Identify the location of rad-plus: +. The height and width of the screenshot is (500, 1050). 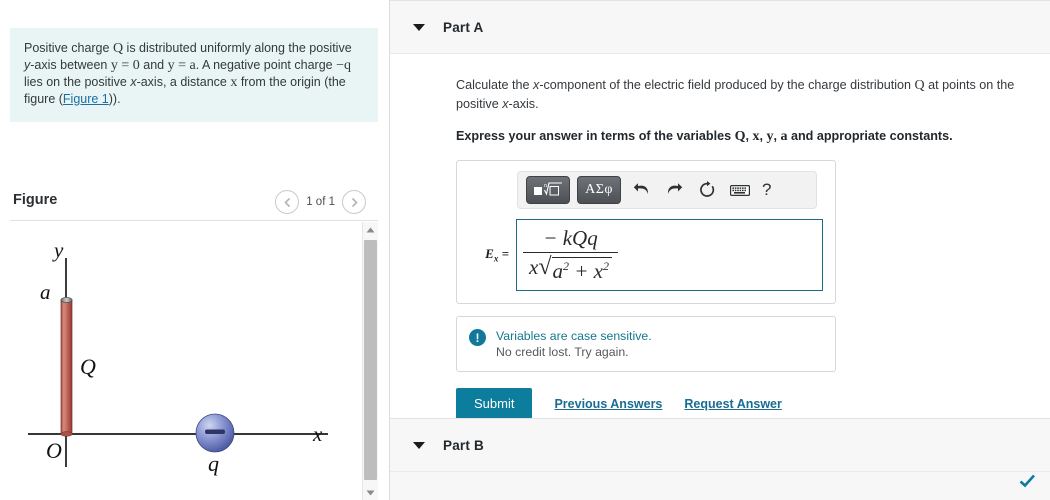
(581, 271).